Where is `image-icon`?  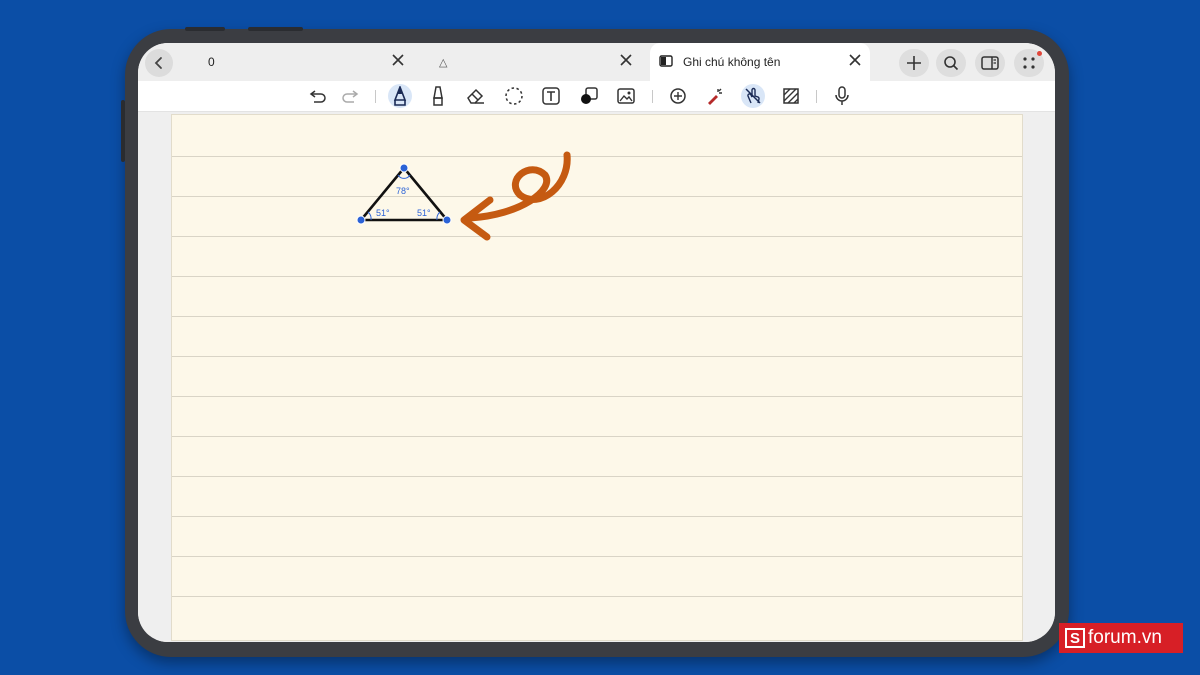 image-icon is located at coordinates (626, 96).